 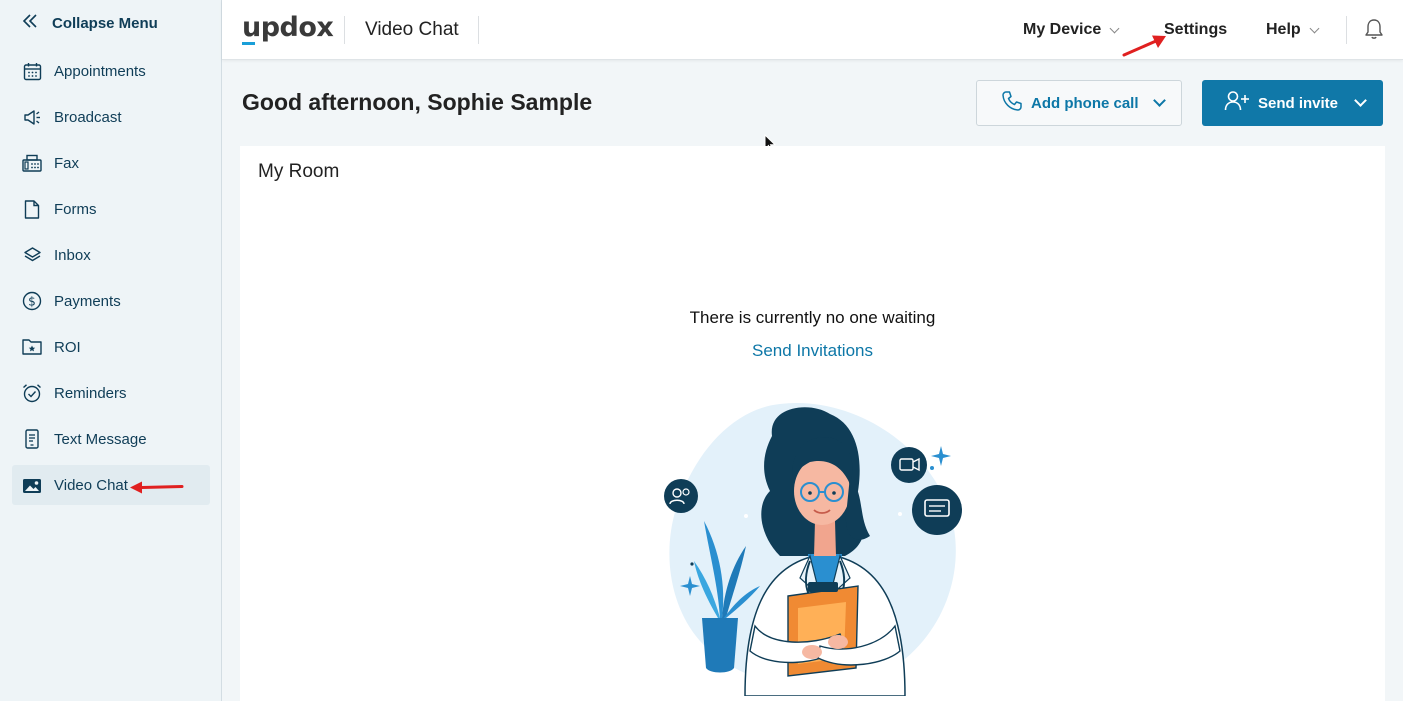 What do you see at coordinates (32, 393) in the screenshot?
I see `alarm-clock-icon` at bounding box center [32, 393].